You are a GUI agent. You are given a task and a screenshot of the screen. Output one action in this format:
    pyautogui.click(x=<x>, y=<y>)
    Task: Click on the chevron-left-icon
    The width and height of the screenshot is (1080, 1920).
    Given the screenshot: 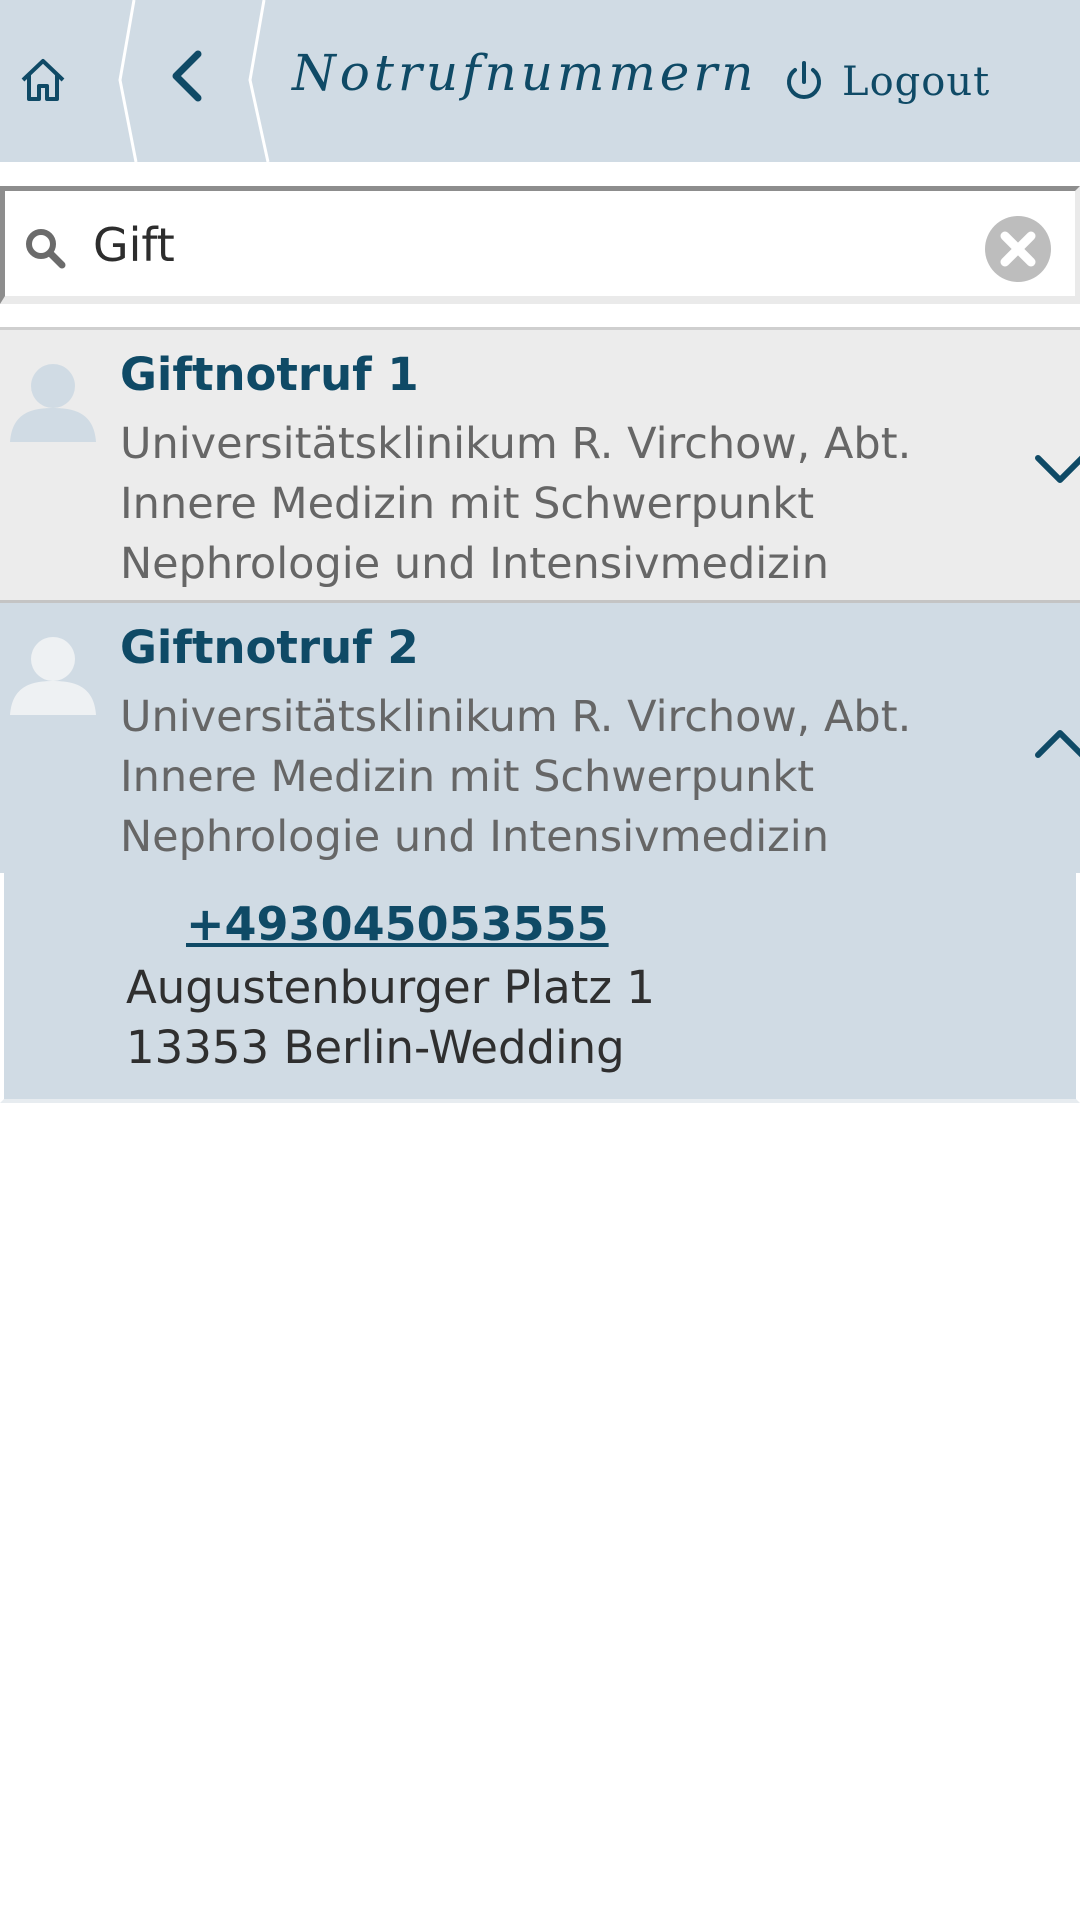 What is the action you would take?
    pyautogui.click(x=187, y=76)
    